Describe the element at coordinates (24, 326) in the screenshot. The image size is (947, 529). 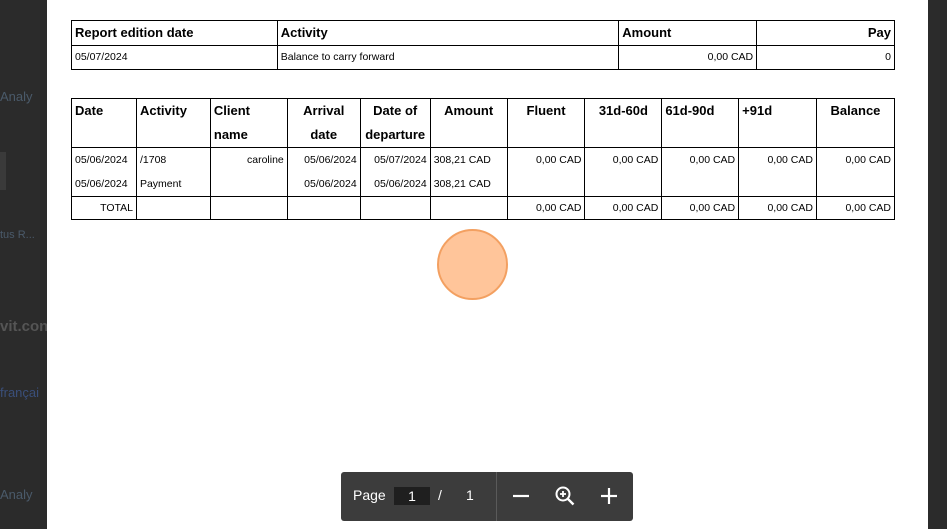
I see `bg-domain-text: vit.con` at that location.